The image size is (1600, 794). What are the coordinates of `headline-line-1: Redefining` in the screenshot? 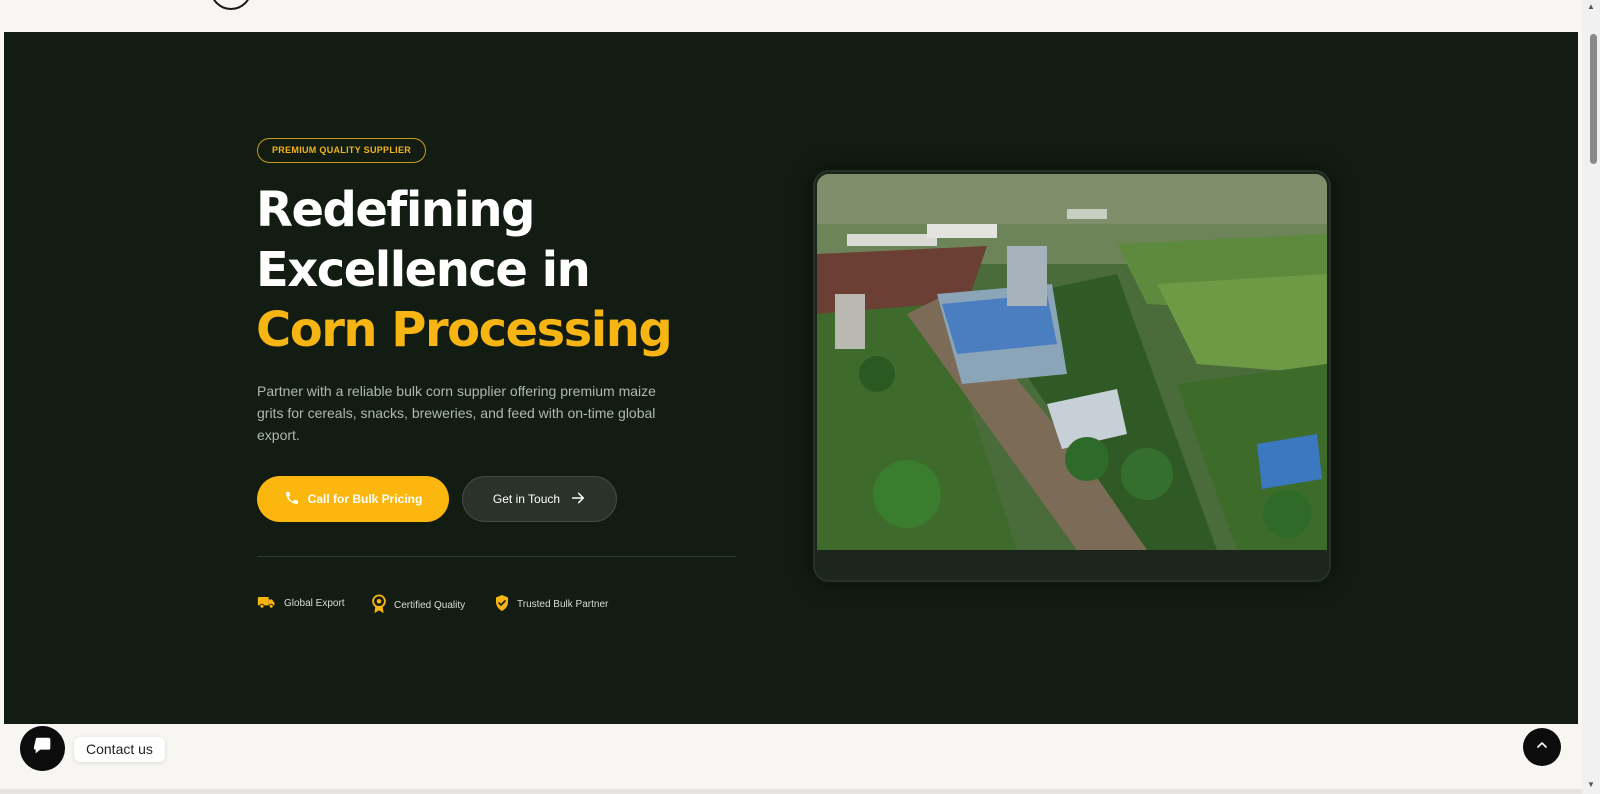 It's located at (395, 210).